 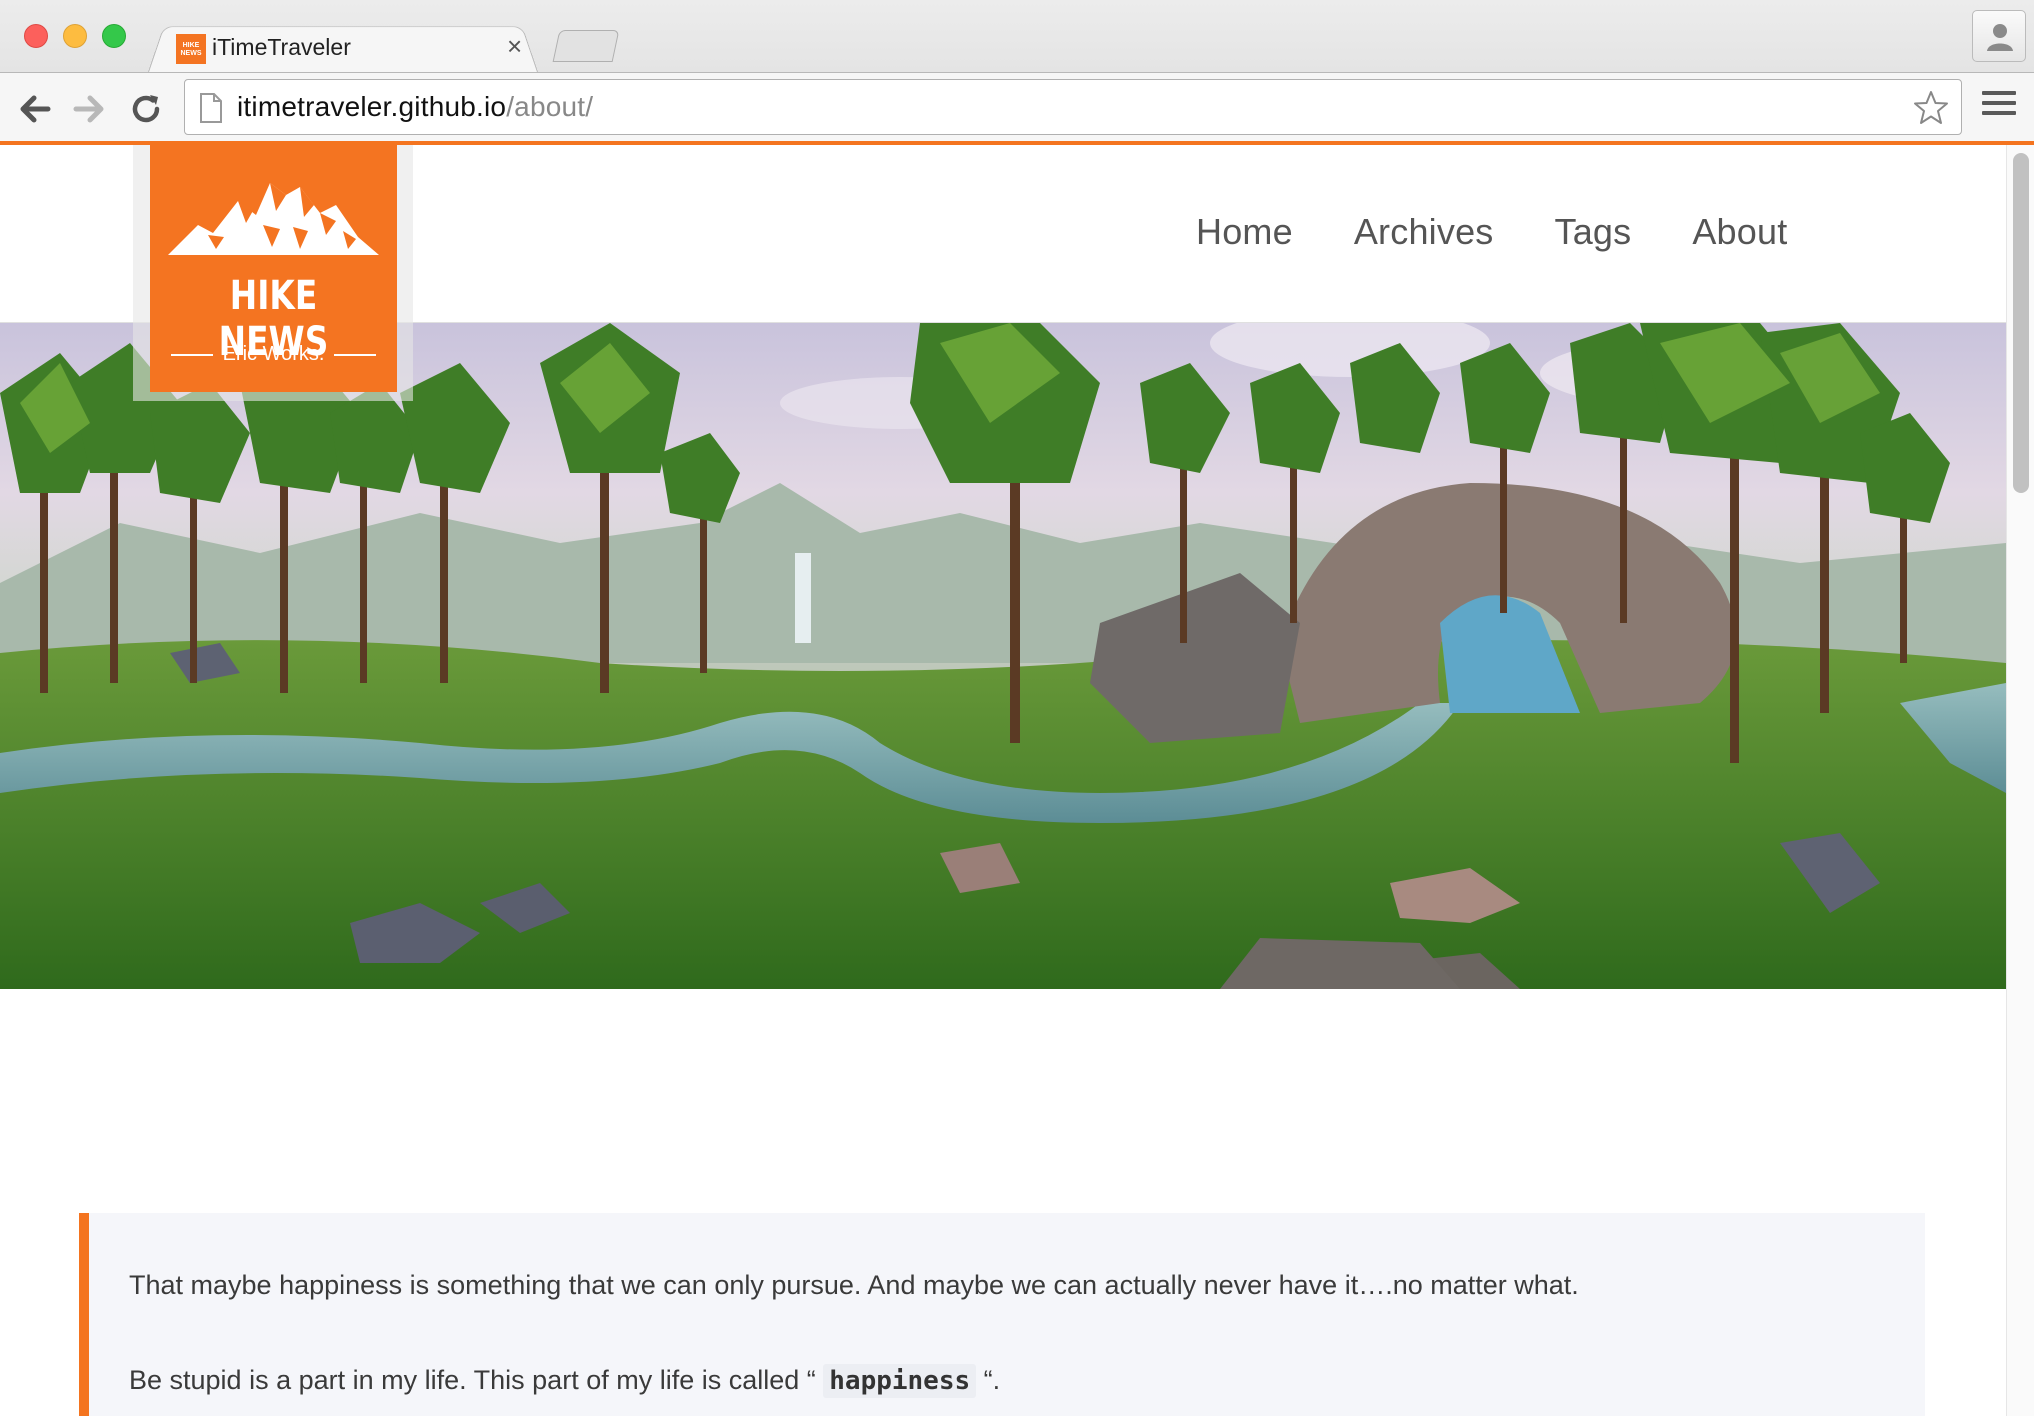 I want to click on arrow-right-icon, so click(x=88, y=109).